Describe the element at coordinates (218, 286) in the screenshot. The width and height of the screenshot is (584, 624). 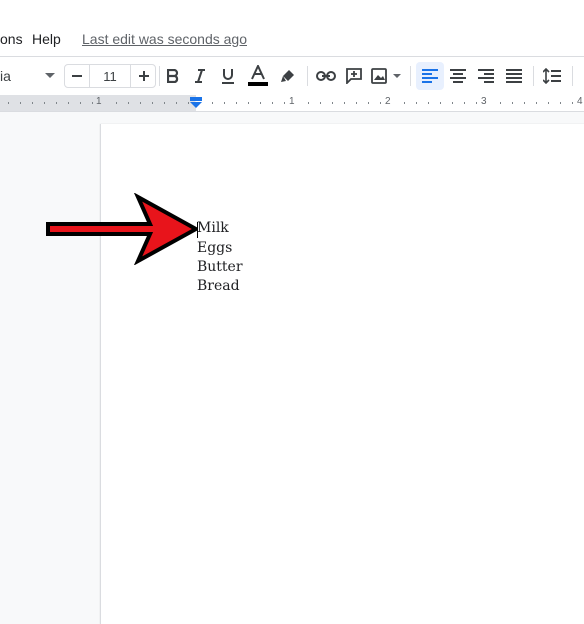
I see `document-line: Bread` at that location.